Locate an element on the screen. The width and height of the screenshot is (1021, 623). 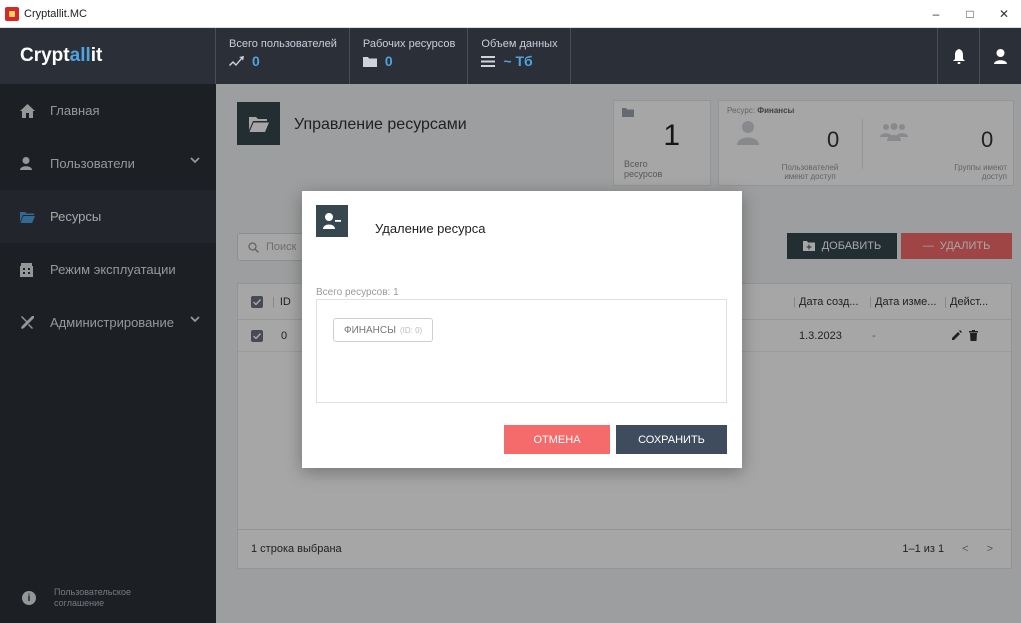
logo-text-accent: all is located at coordinates (80, 55).